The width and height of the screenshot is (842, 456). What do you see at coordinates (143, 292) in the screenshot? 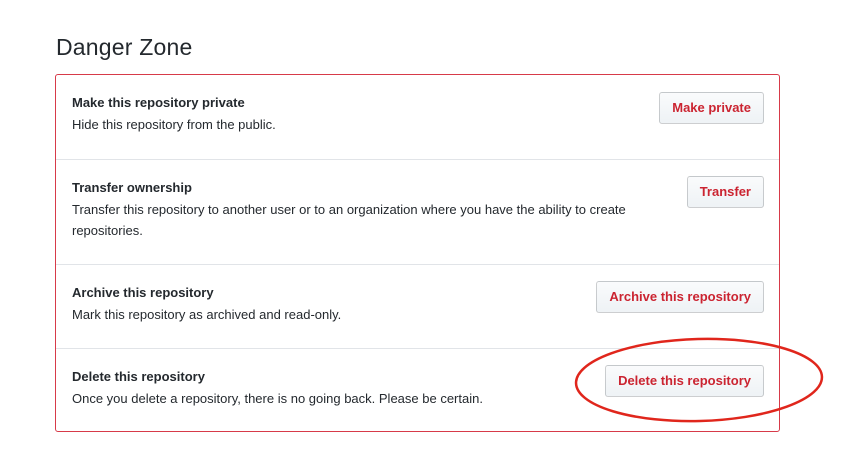
I see `archive-repository-title: Archive this repository` at bounding box center [143, 292].